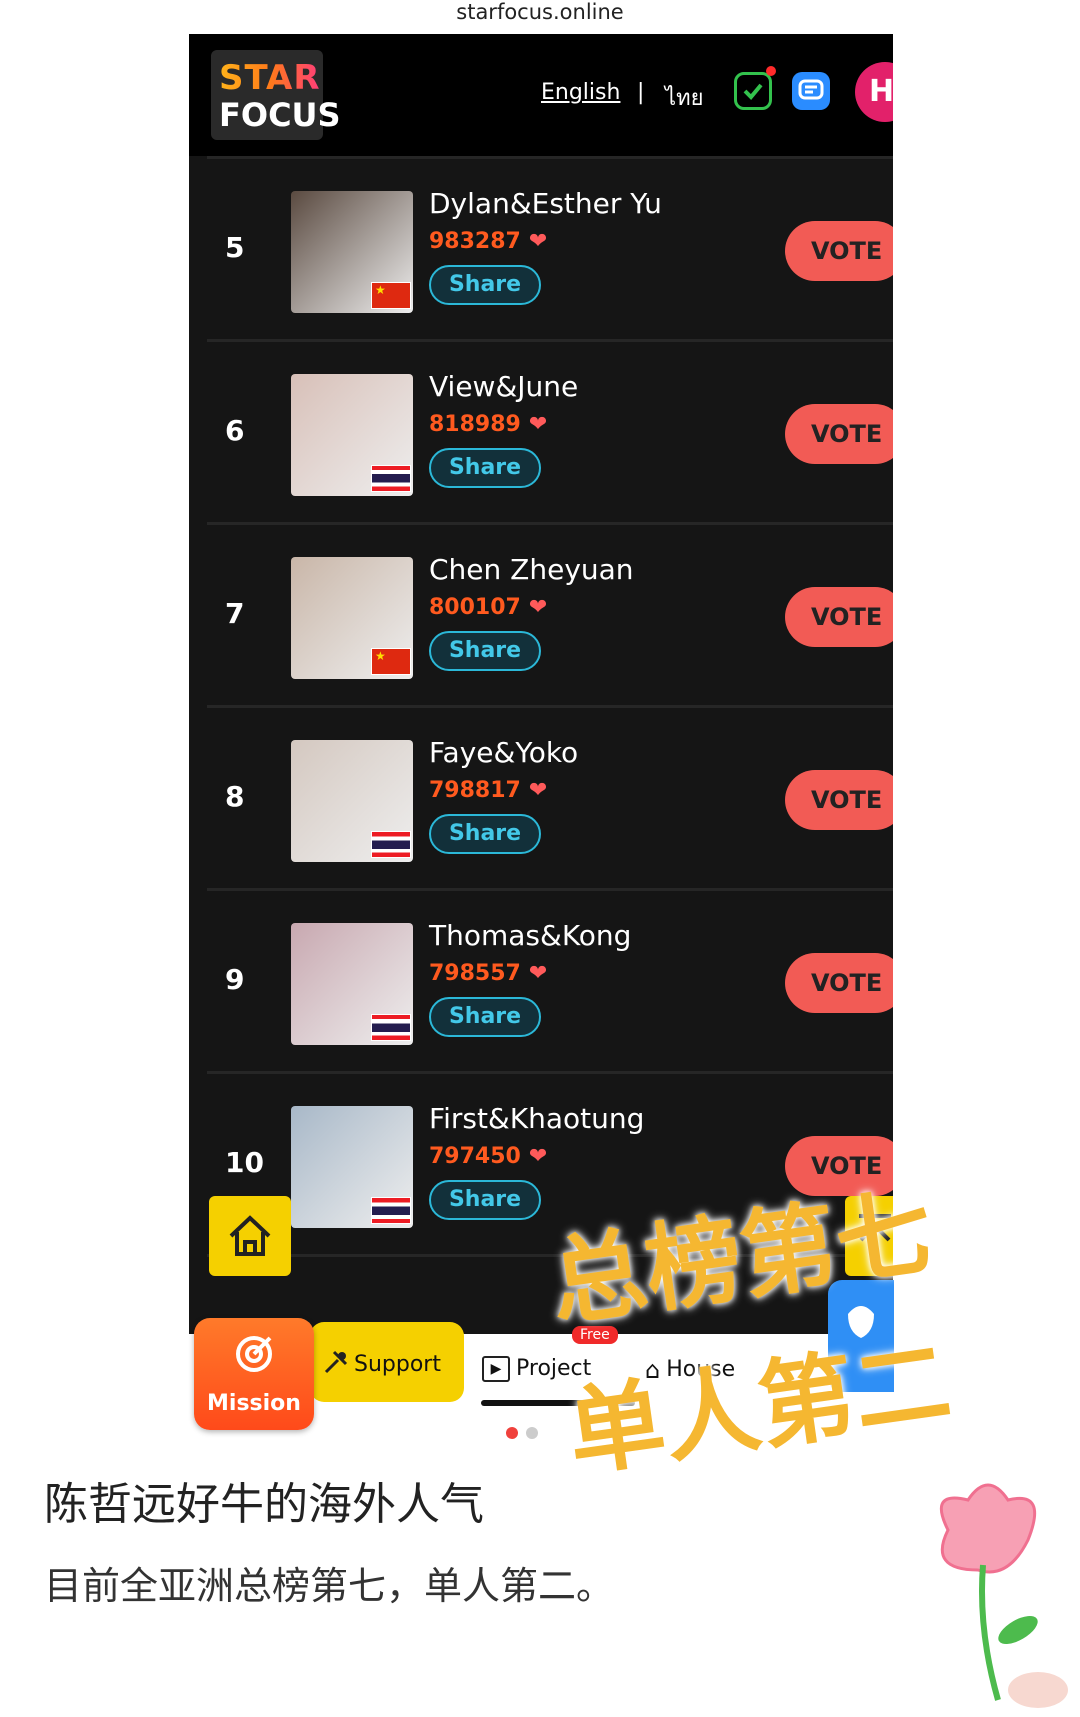 This screenshot has height=1717, width=1080. I want to click on starfocus-logo: STAR FOCUS, so click(276, 95).